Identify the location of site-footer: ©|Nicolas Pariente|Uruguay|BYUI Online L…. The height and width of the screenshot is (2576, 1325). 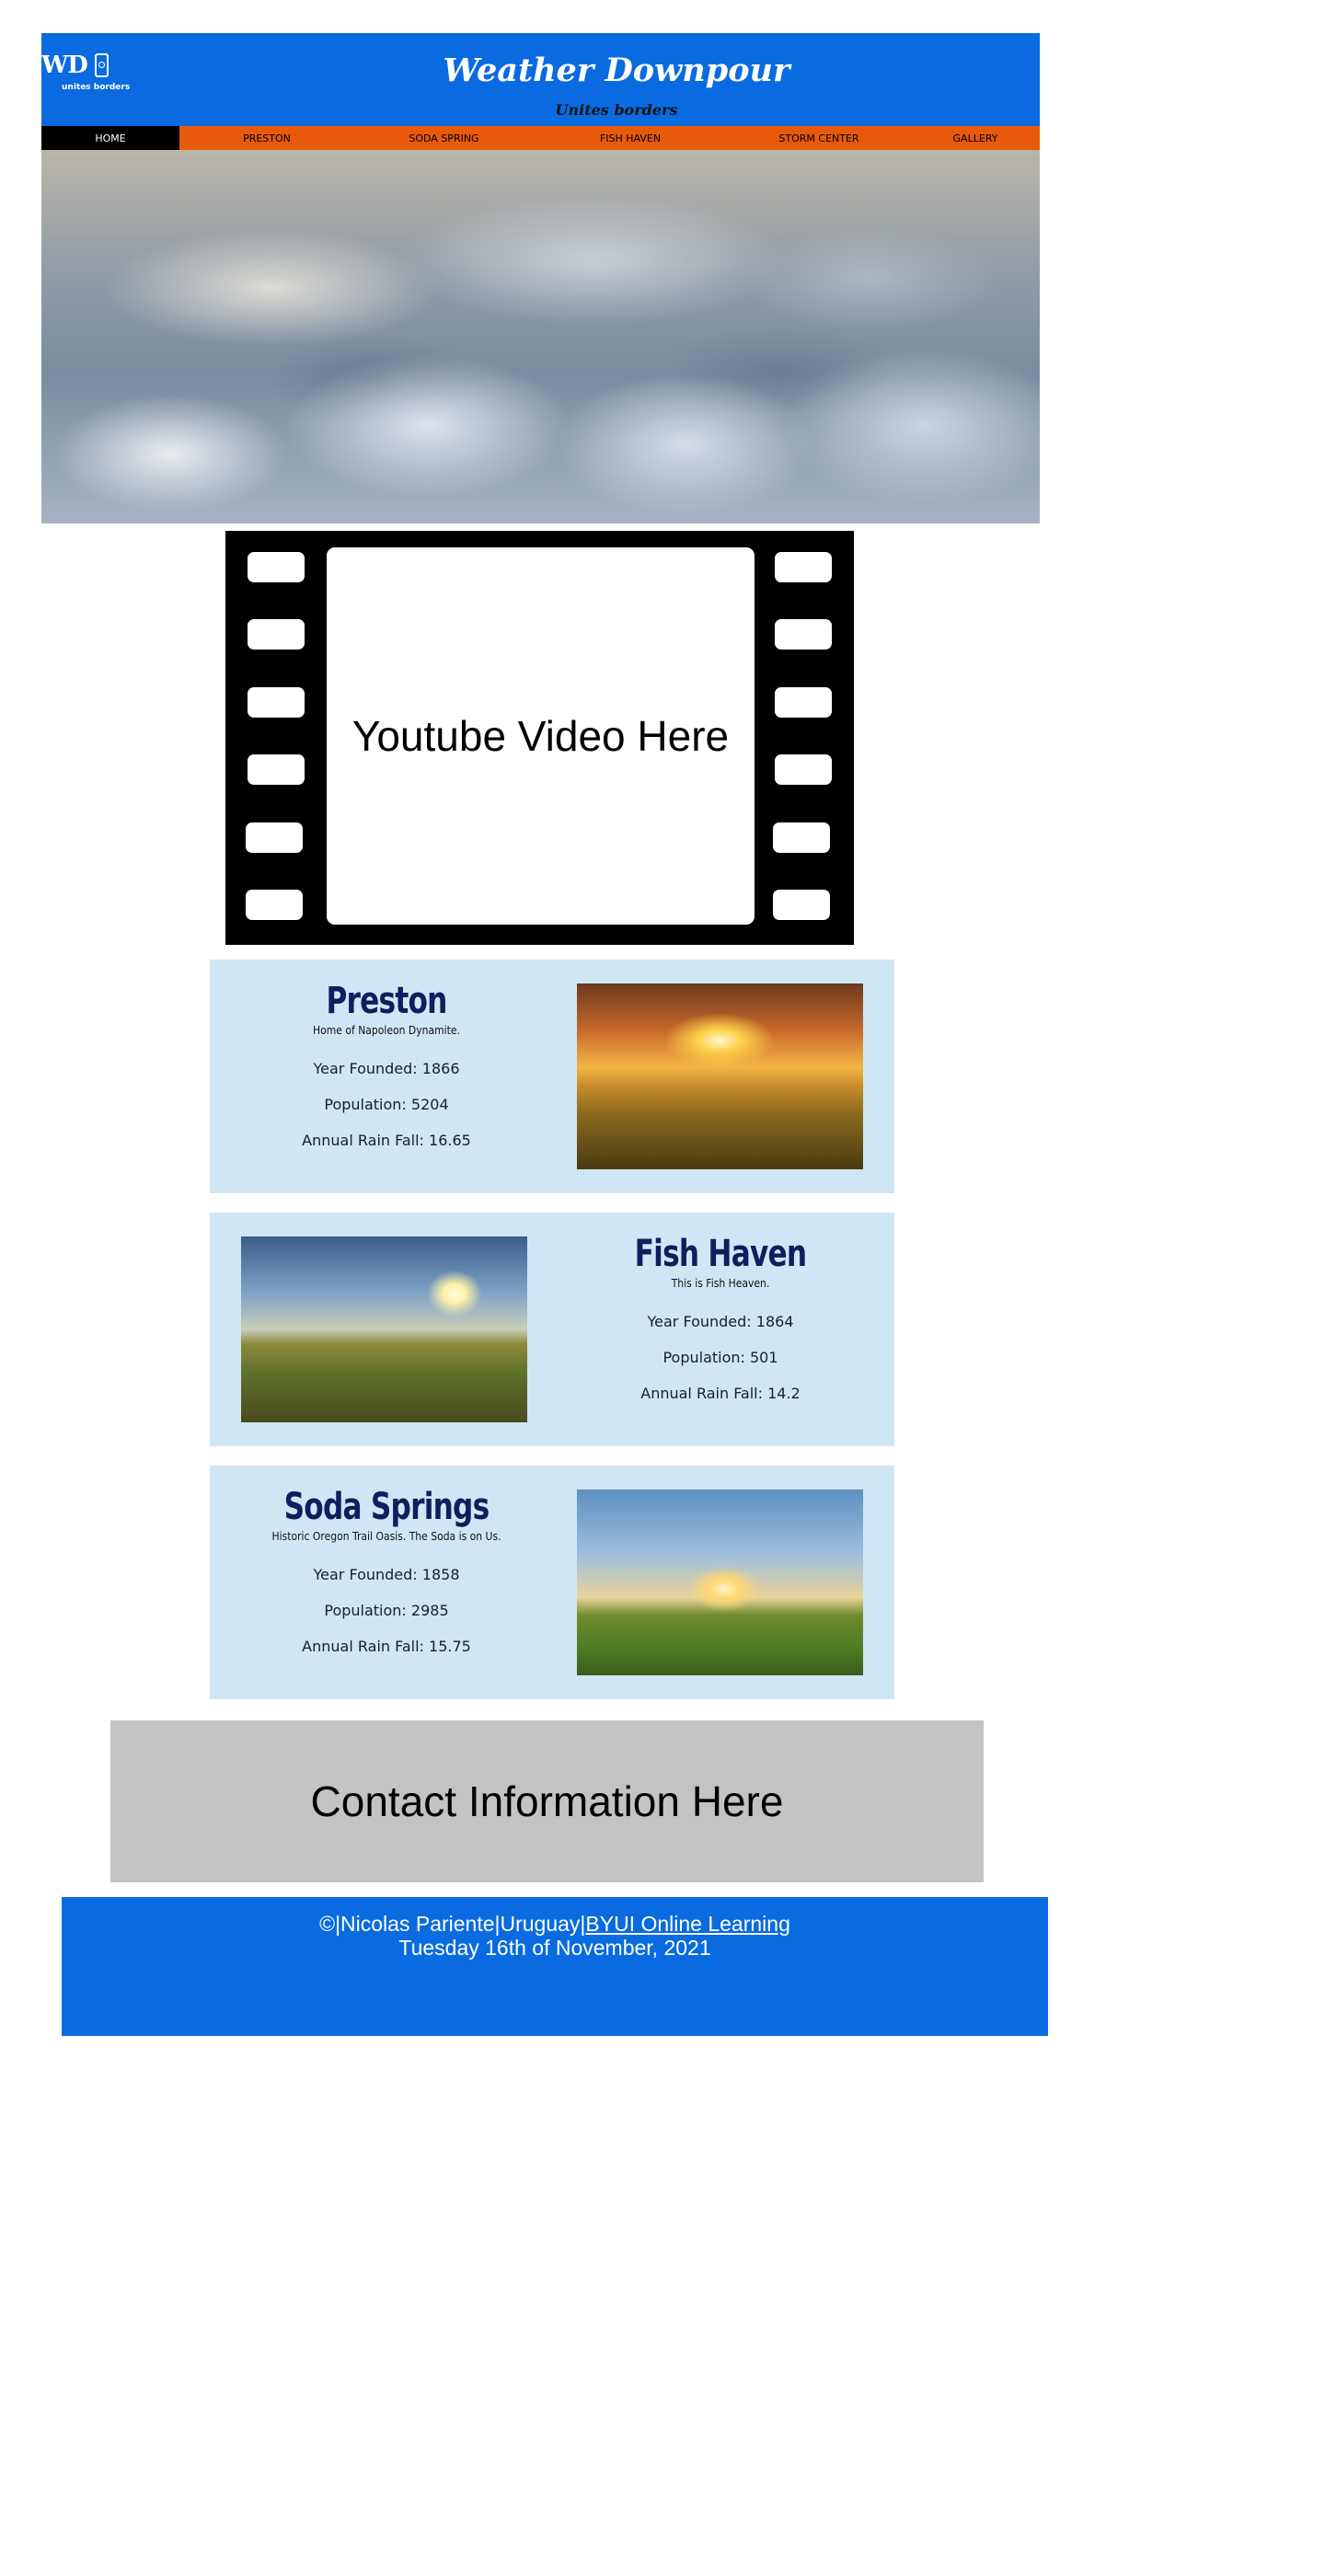
(555, 1966).